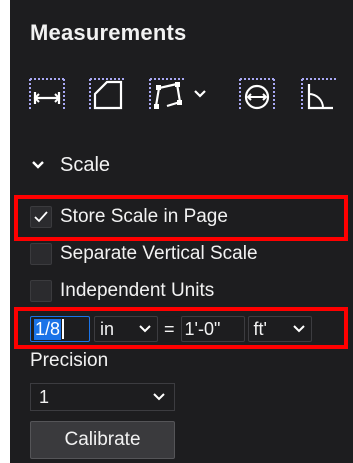  I want to click on page-unit-value: in, so click(107, 328).